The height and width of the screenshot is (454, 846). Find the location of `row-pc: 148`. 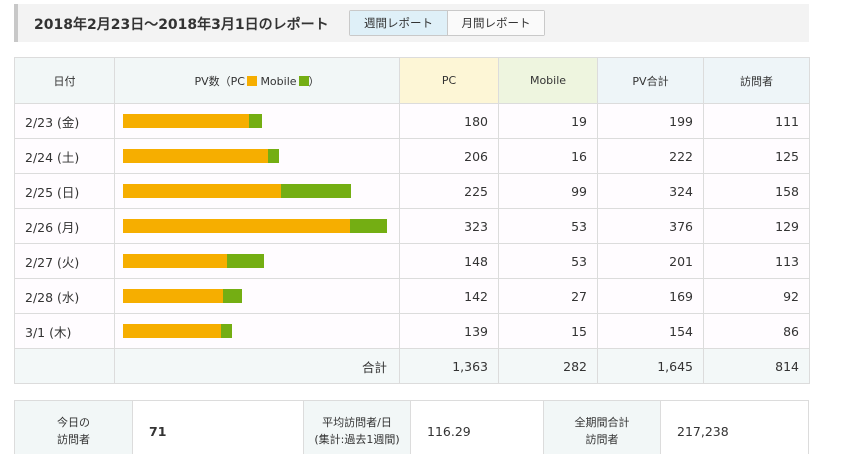

row-pc: 148 is located at coordinates (449, 261).